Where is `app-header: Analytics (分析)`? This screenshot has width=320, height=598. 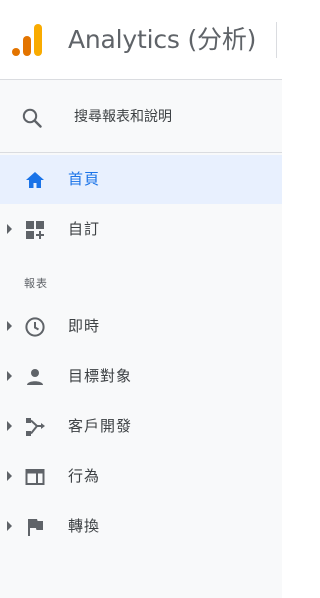 app-header: Analytics (分析) is located at coordinates (141, 40).